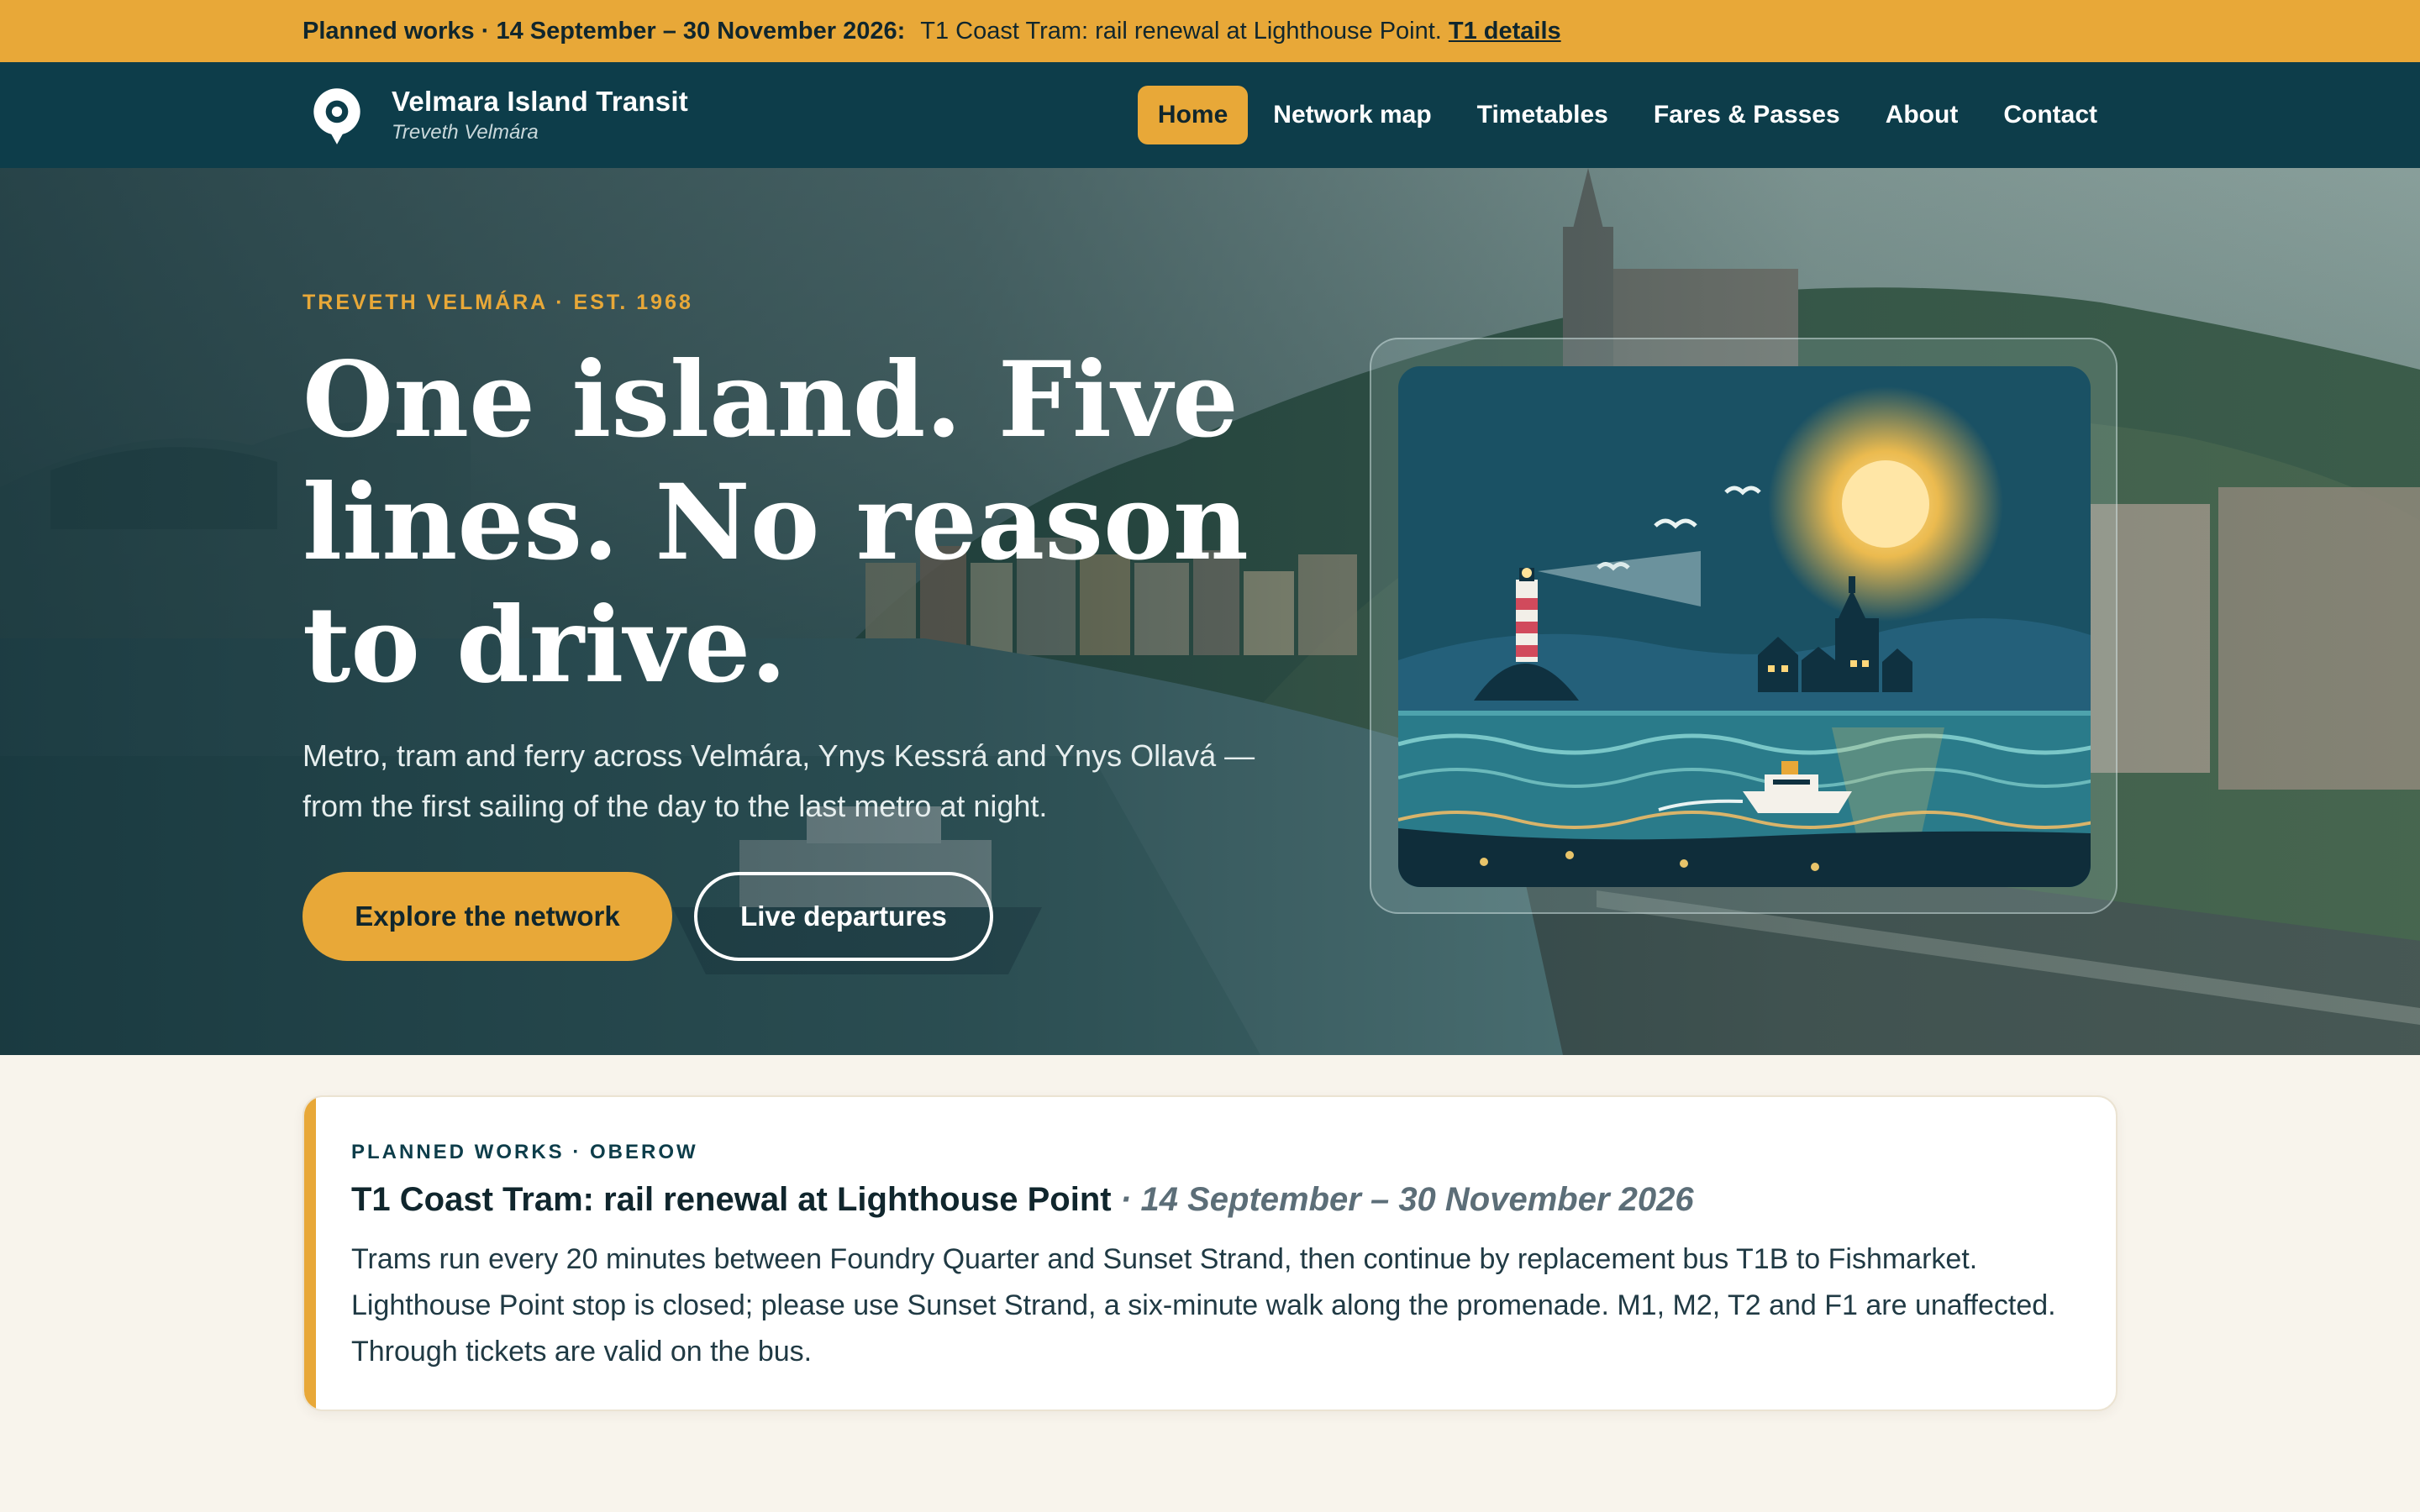  Describe the element at coordinates (524, 1152) in the screenshot. I see `notice-eyebrow: PLANNED WORKS · OBEROW` at that location.